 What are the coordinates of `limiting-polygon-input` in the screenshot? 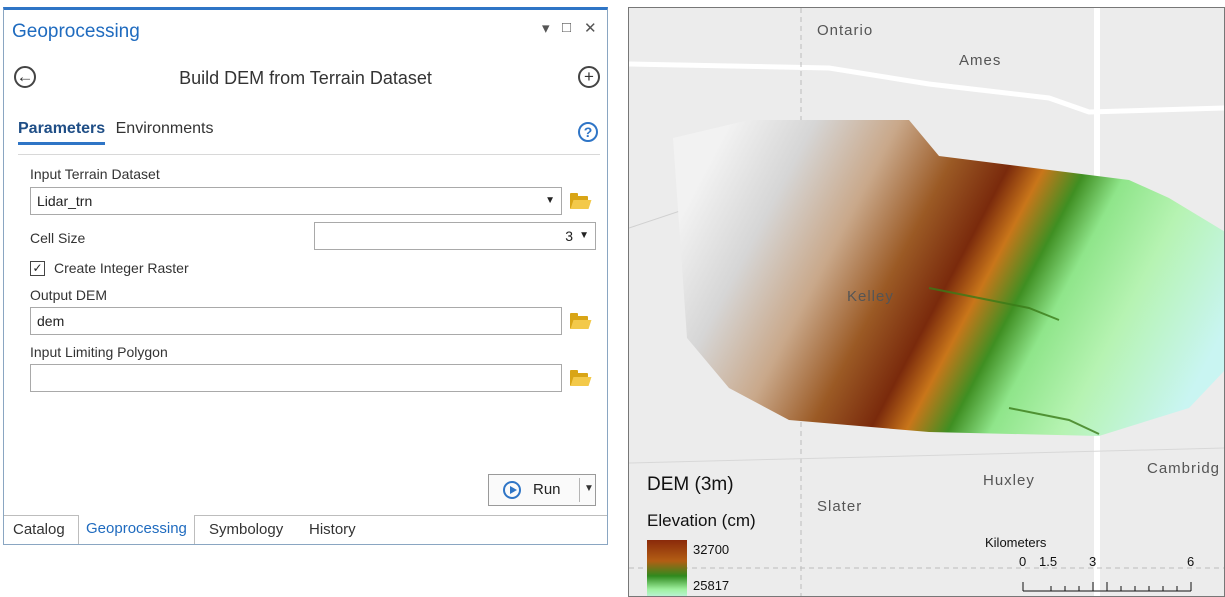 It's located at (296, 378).